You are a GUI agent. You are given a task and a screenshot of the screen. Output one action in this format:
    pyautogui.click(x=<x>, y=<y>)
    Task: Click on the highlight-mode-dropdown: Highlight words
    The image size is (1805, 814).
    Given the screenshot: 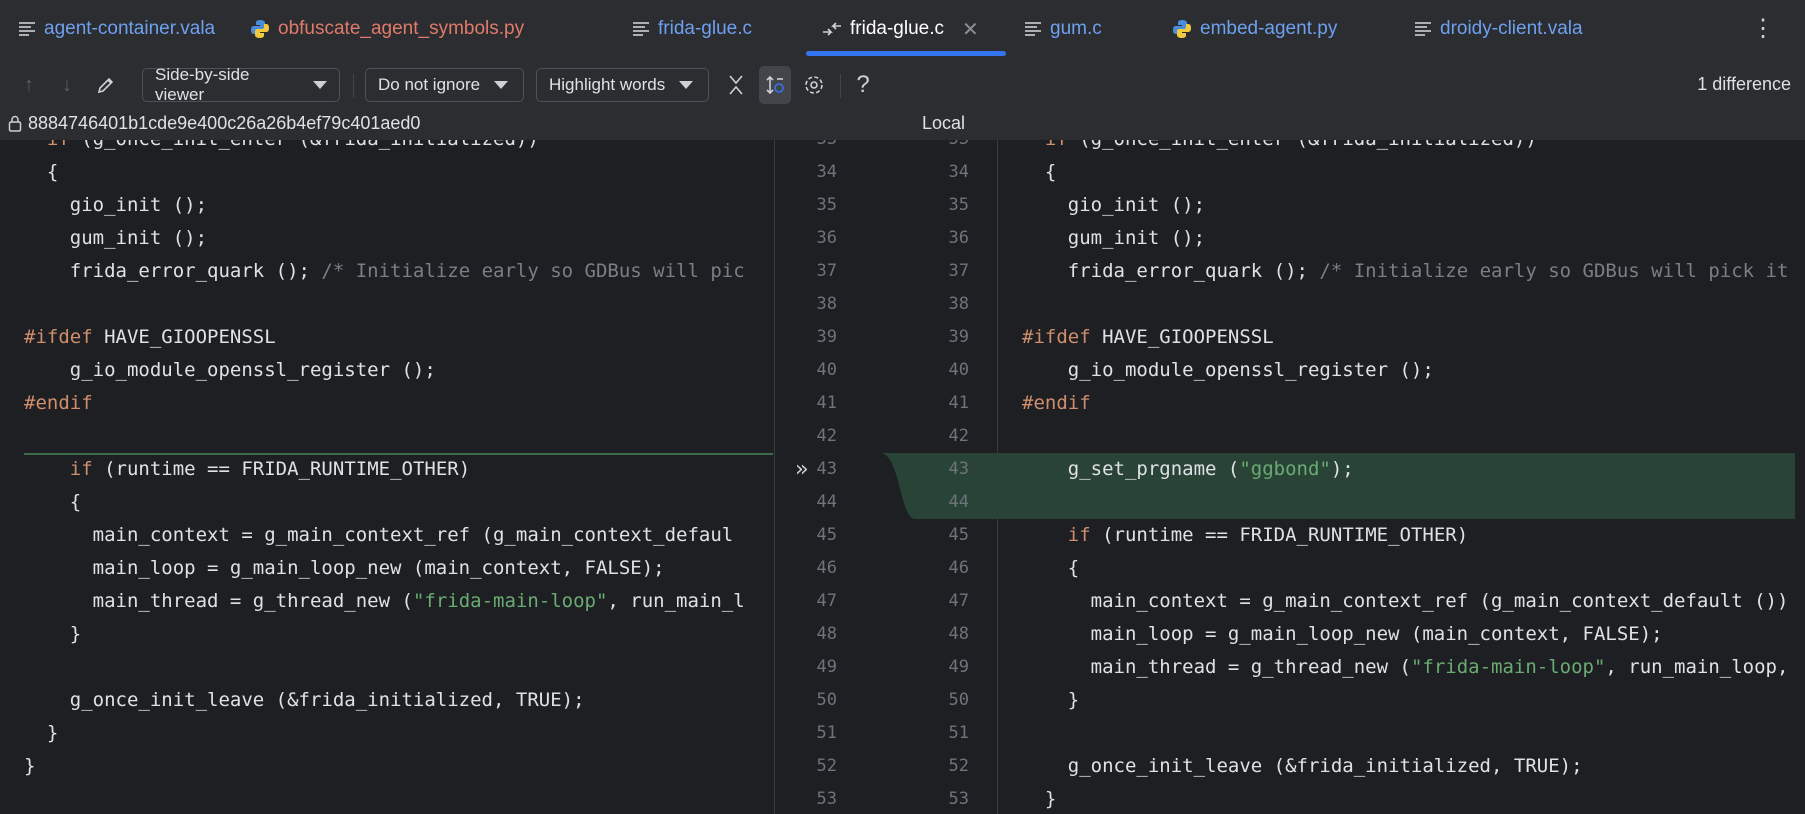 What is the action you would take?
    pyautogui.click(x=622, y=85)
    